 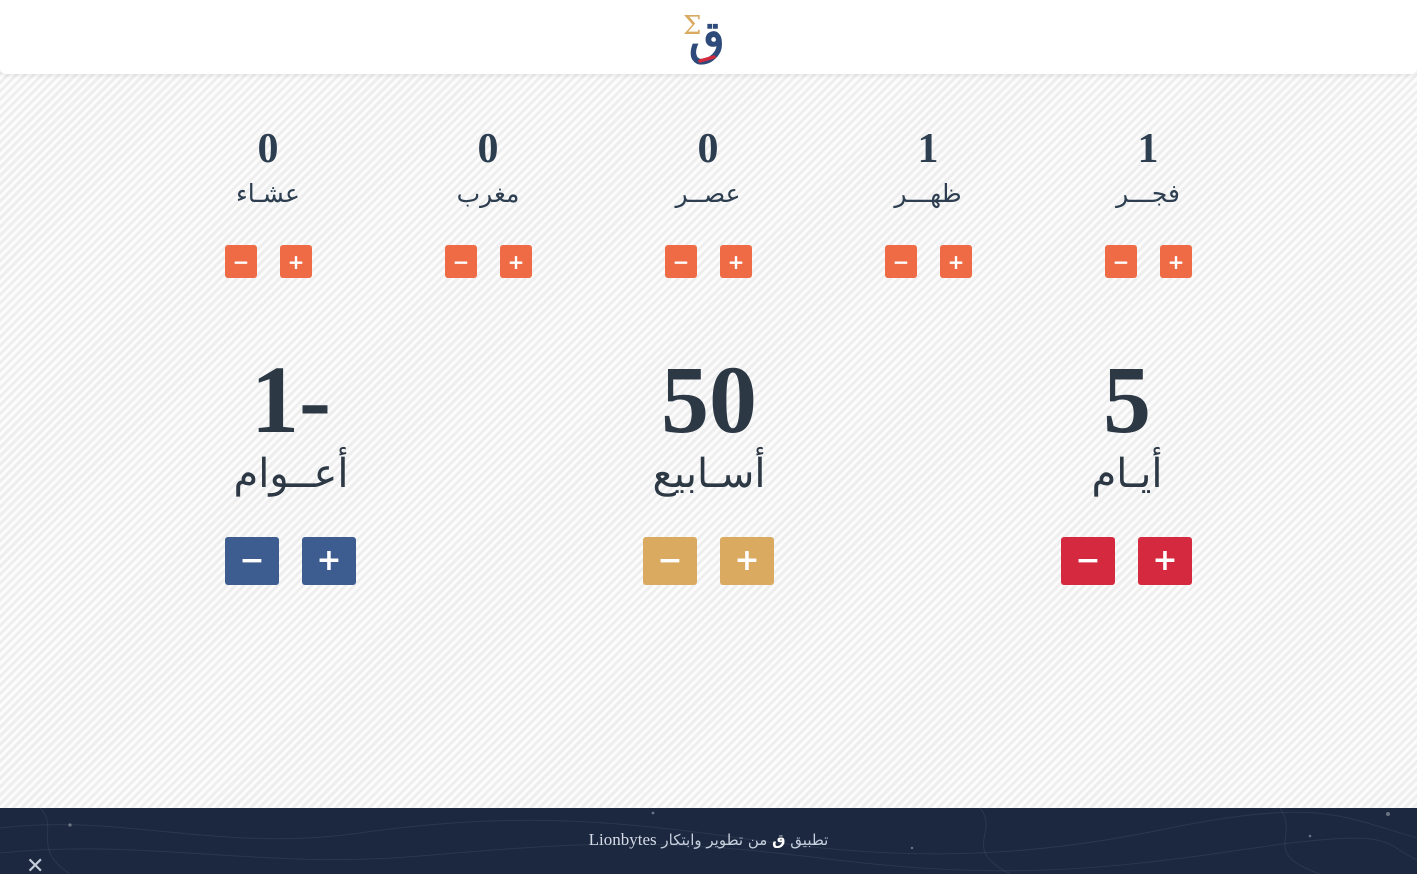 What do you see at coordinates (1127, 399) in the screenshot?
I see `days-count: 5` at bounding box center [1127, 399].